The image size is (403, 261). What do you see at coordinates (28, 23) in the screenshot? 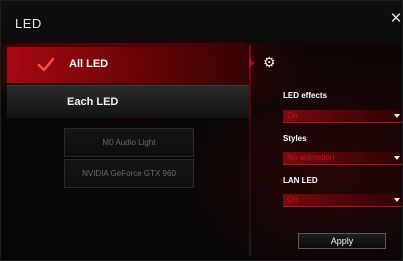
I see `window-title: LED` at bounding box center [28, 23].